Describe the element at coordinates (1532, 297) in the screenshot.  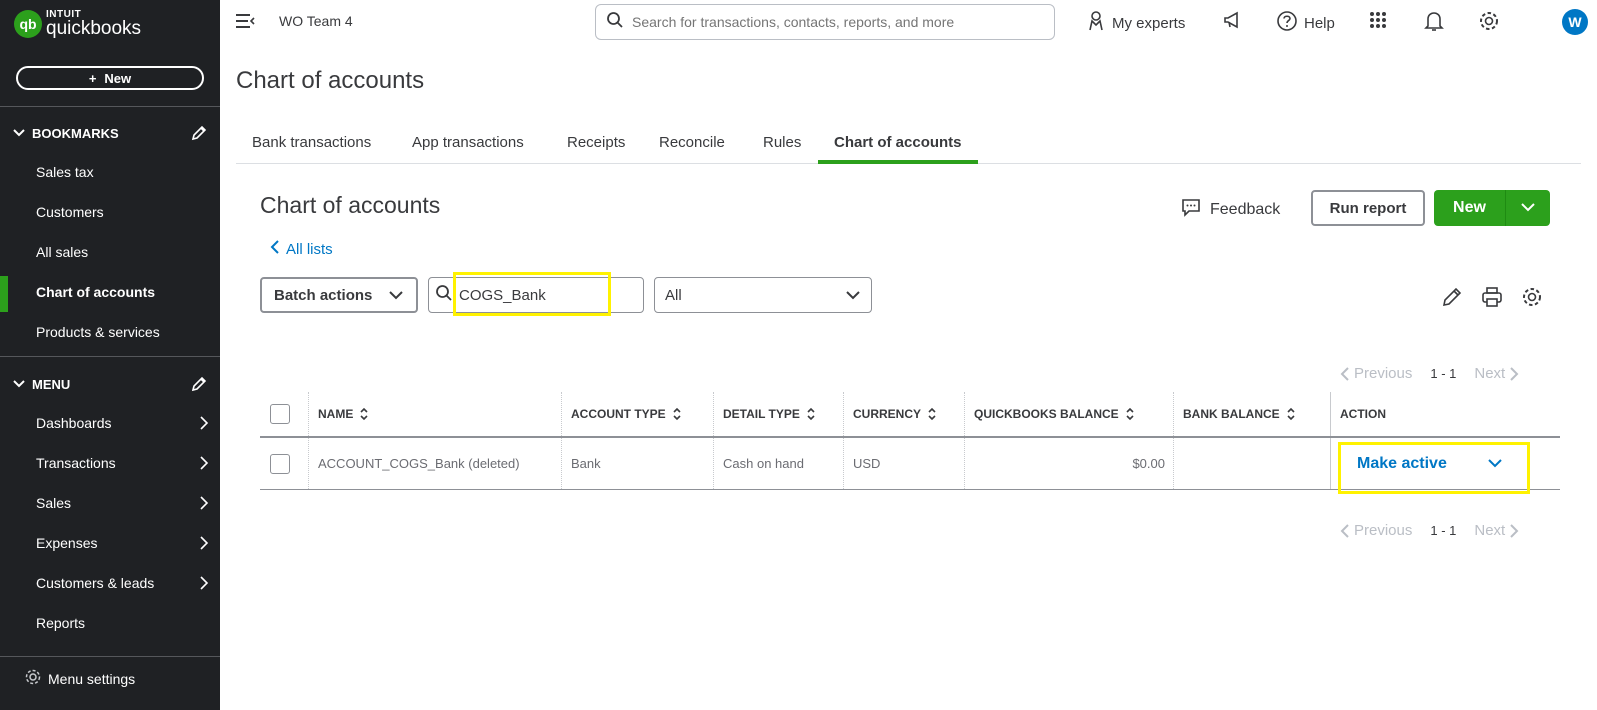
I see `table-settings-gear-icon` at that location.